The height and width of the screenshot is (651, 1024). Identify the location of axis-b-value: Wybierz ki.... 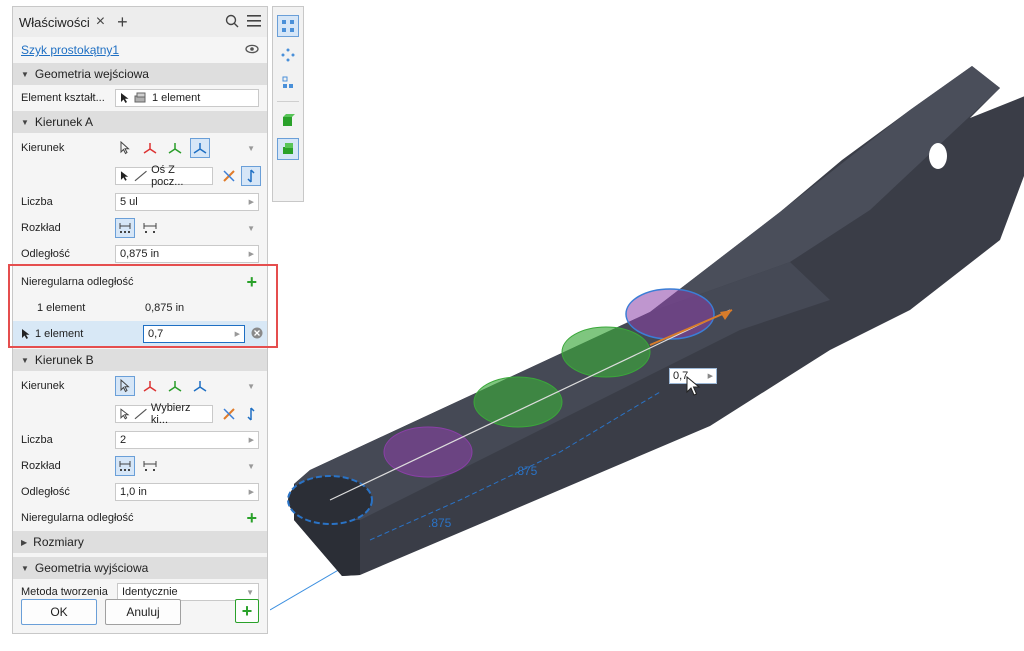
(170, 414).